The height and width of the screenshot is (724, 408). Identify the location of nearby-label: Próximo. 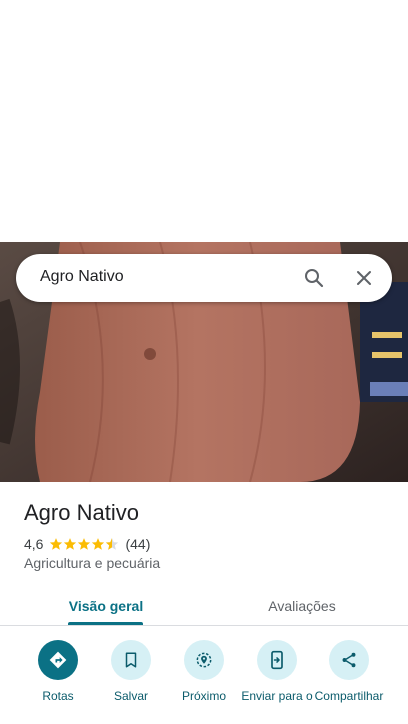
(203, 696).